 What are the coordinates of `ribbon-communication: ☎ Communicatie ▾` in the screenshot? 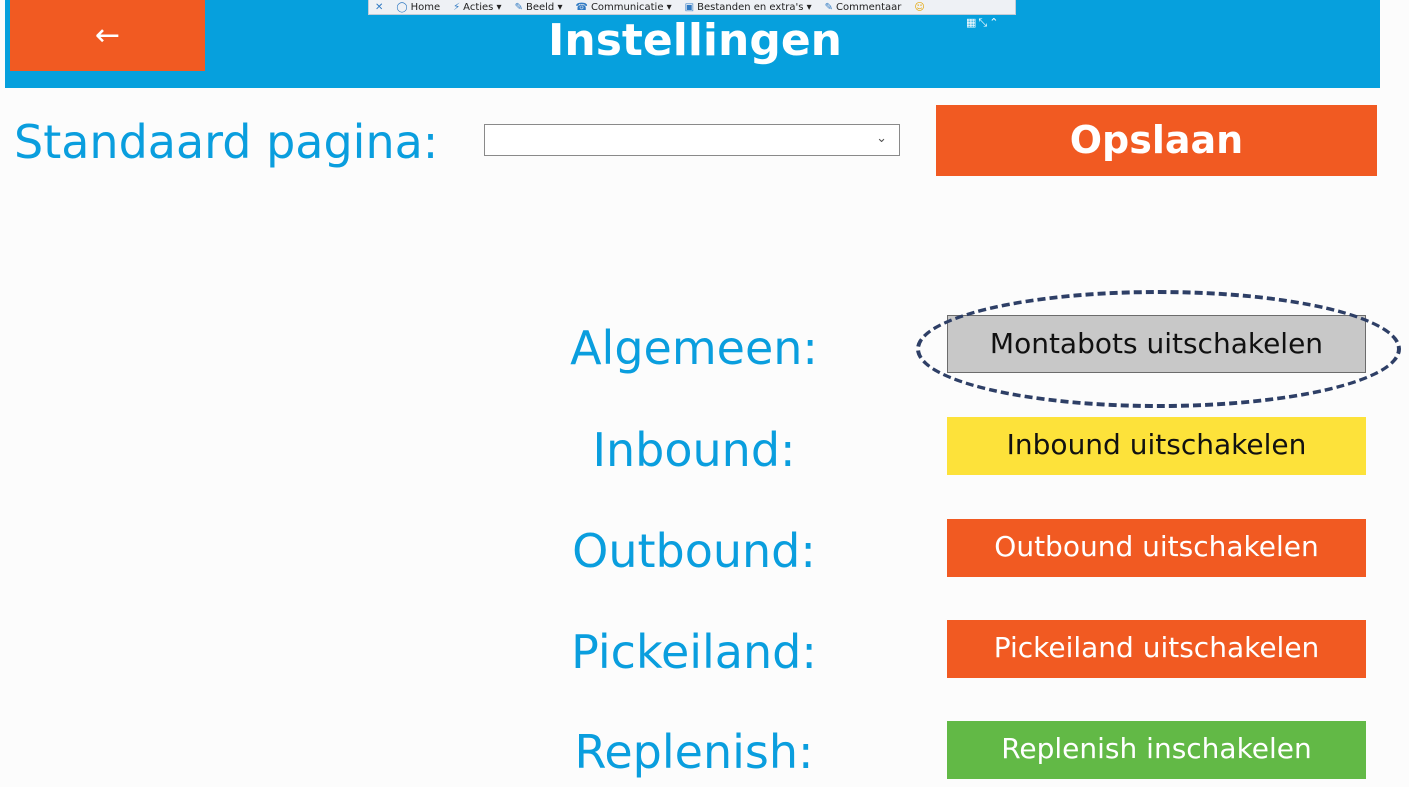 It's located at (623, 7).